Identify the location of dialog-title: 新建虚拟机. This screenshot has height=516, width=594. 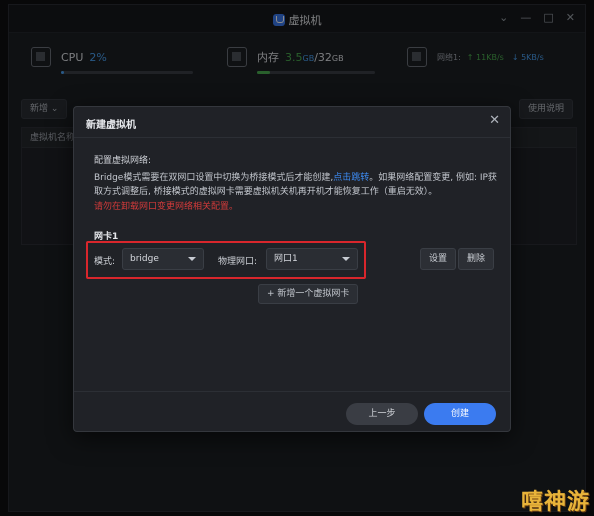
(111, 125).